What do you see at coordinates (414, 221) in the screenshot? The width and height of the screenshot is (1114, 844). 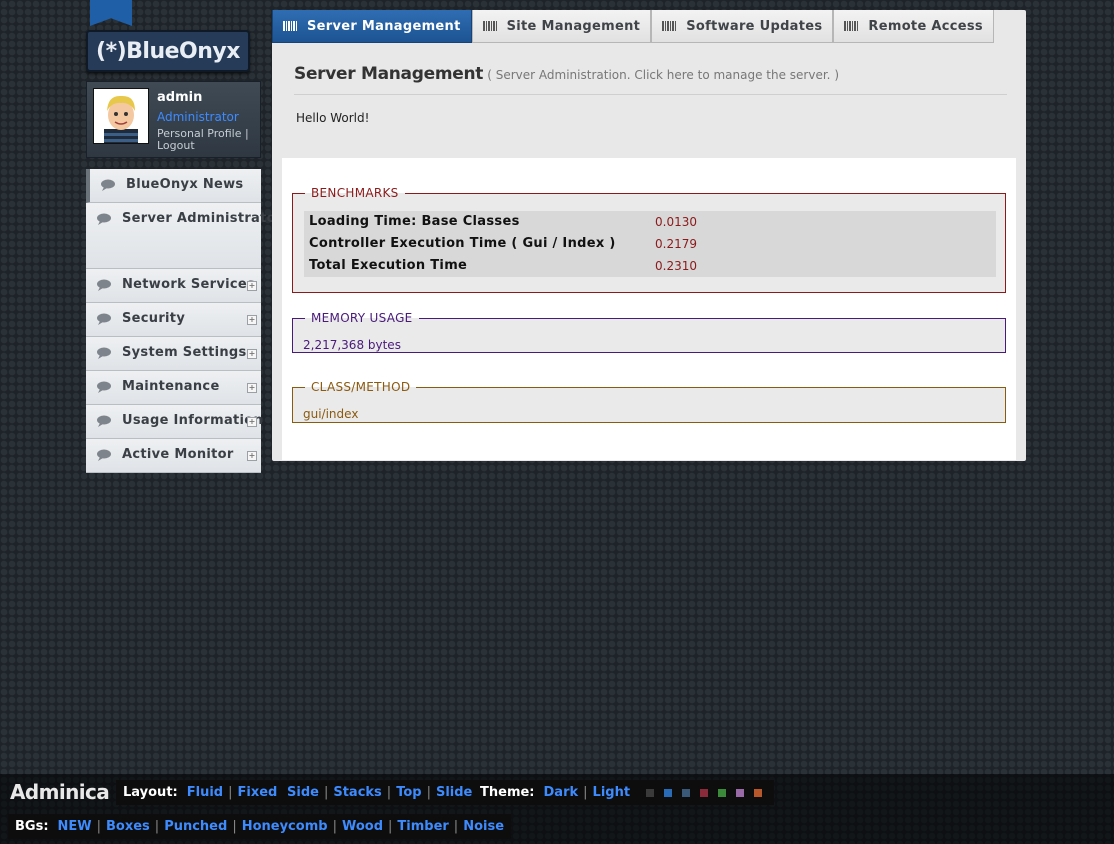 I see `benchmark-label: Loading Time: Base Classes` at bounding box center [414, 221].